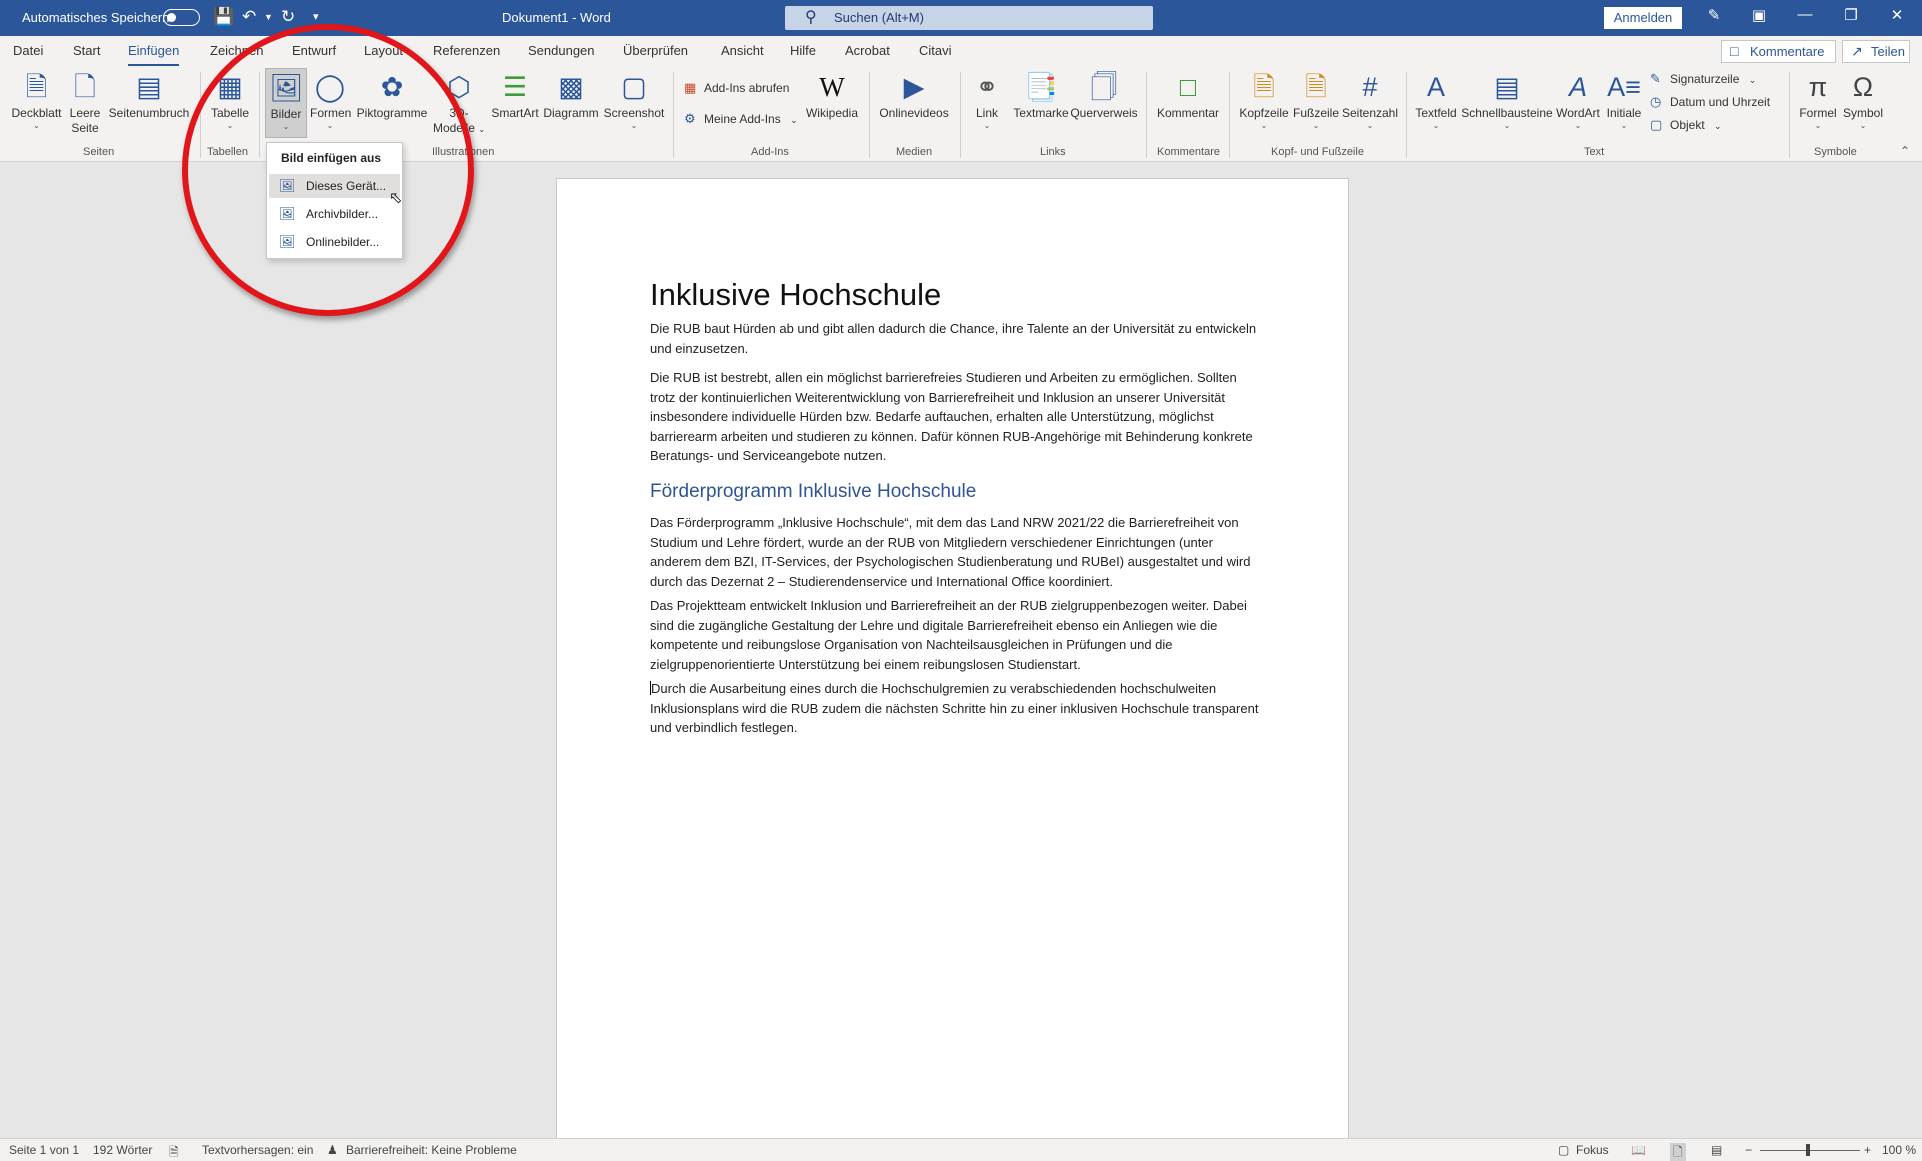 This screenshot has height=1161, width=1922. I want to click on separator, so click(200, 115).